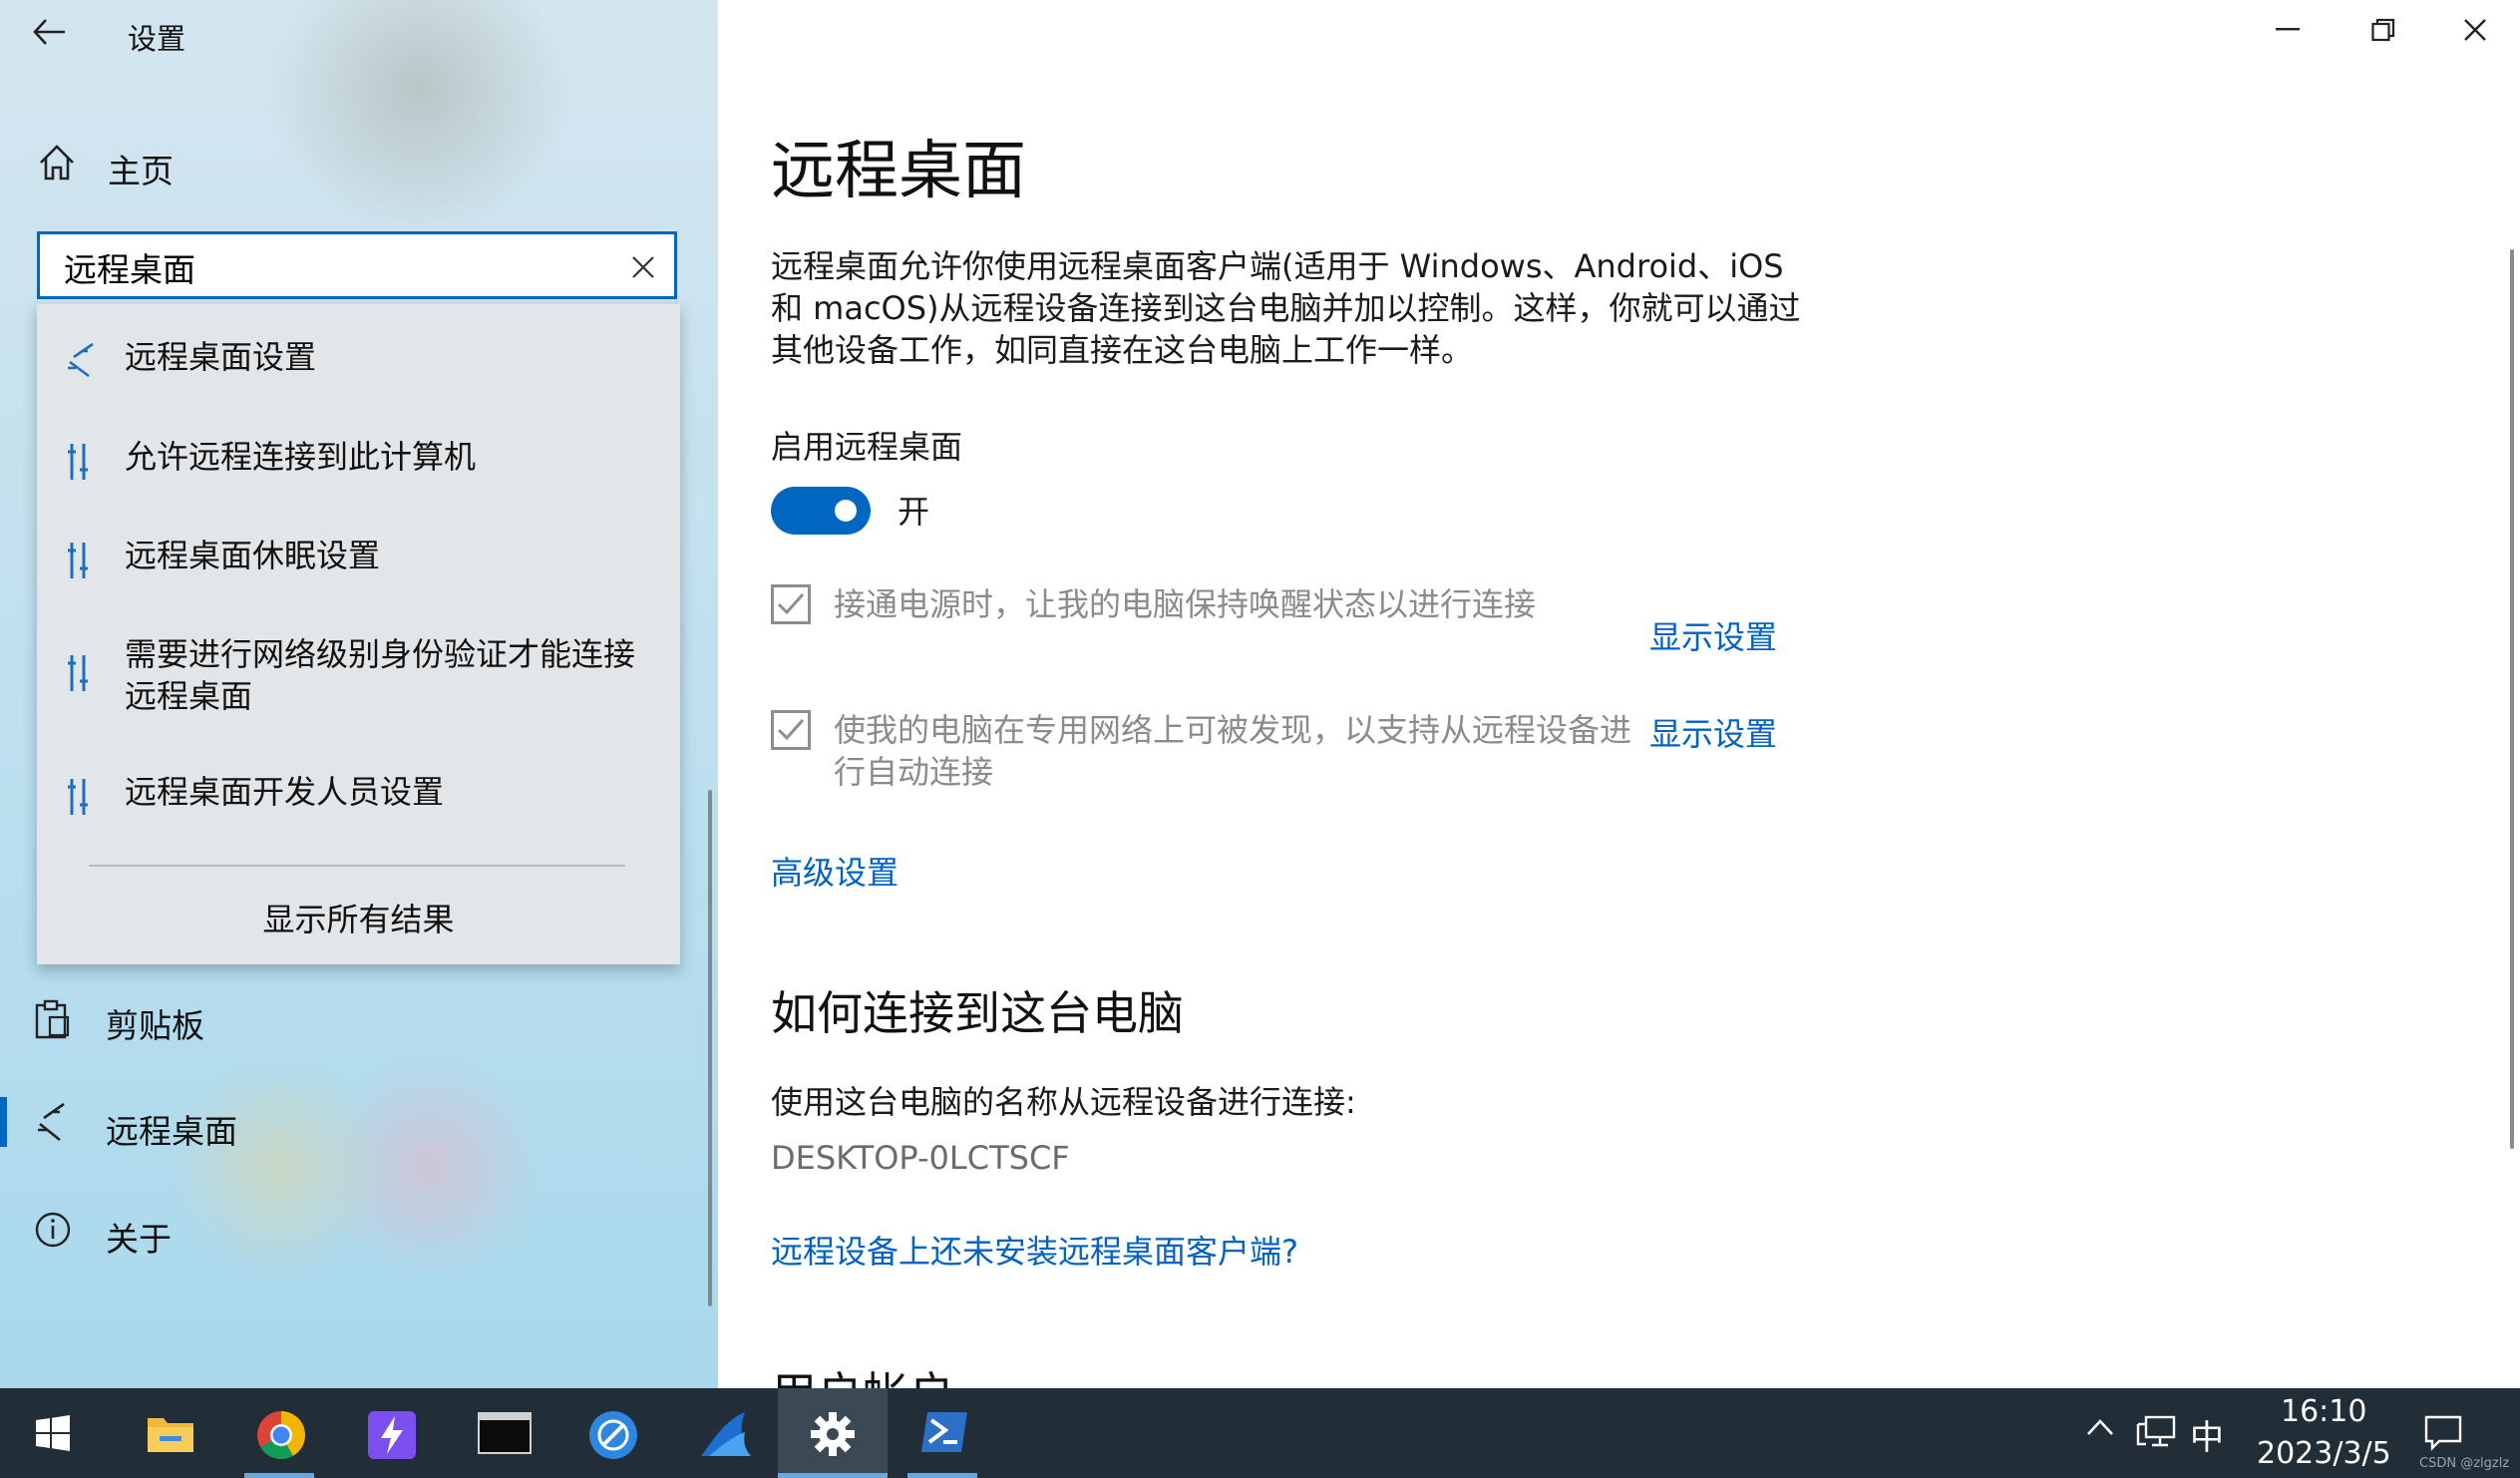 Image resolution: width=2520 pixels, height=1478 pixels. I want to click on start-button, so click(53, 1433).